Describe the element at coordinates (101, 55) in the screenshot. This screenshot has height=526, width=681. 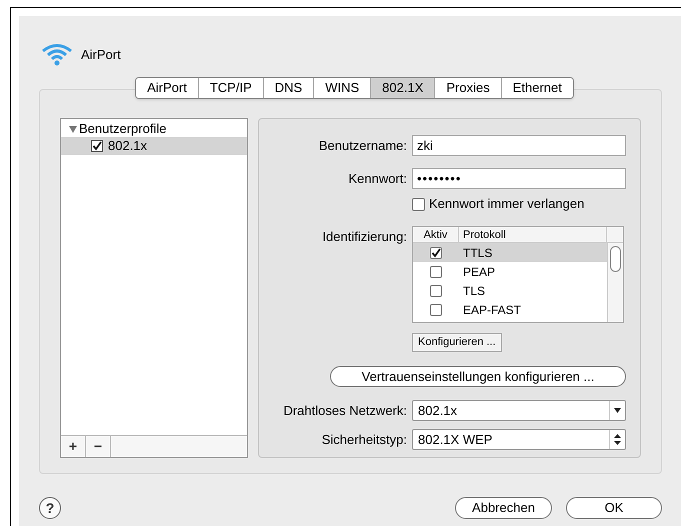
I see `window-title: AirPort` at that location.